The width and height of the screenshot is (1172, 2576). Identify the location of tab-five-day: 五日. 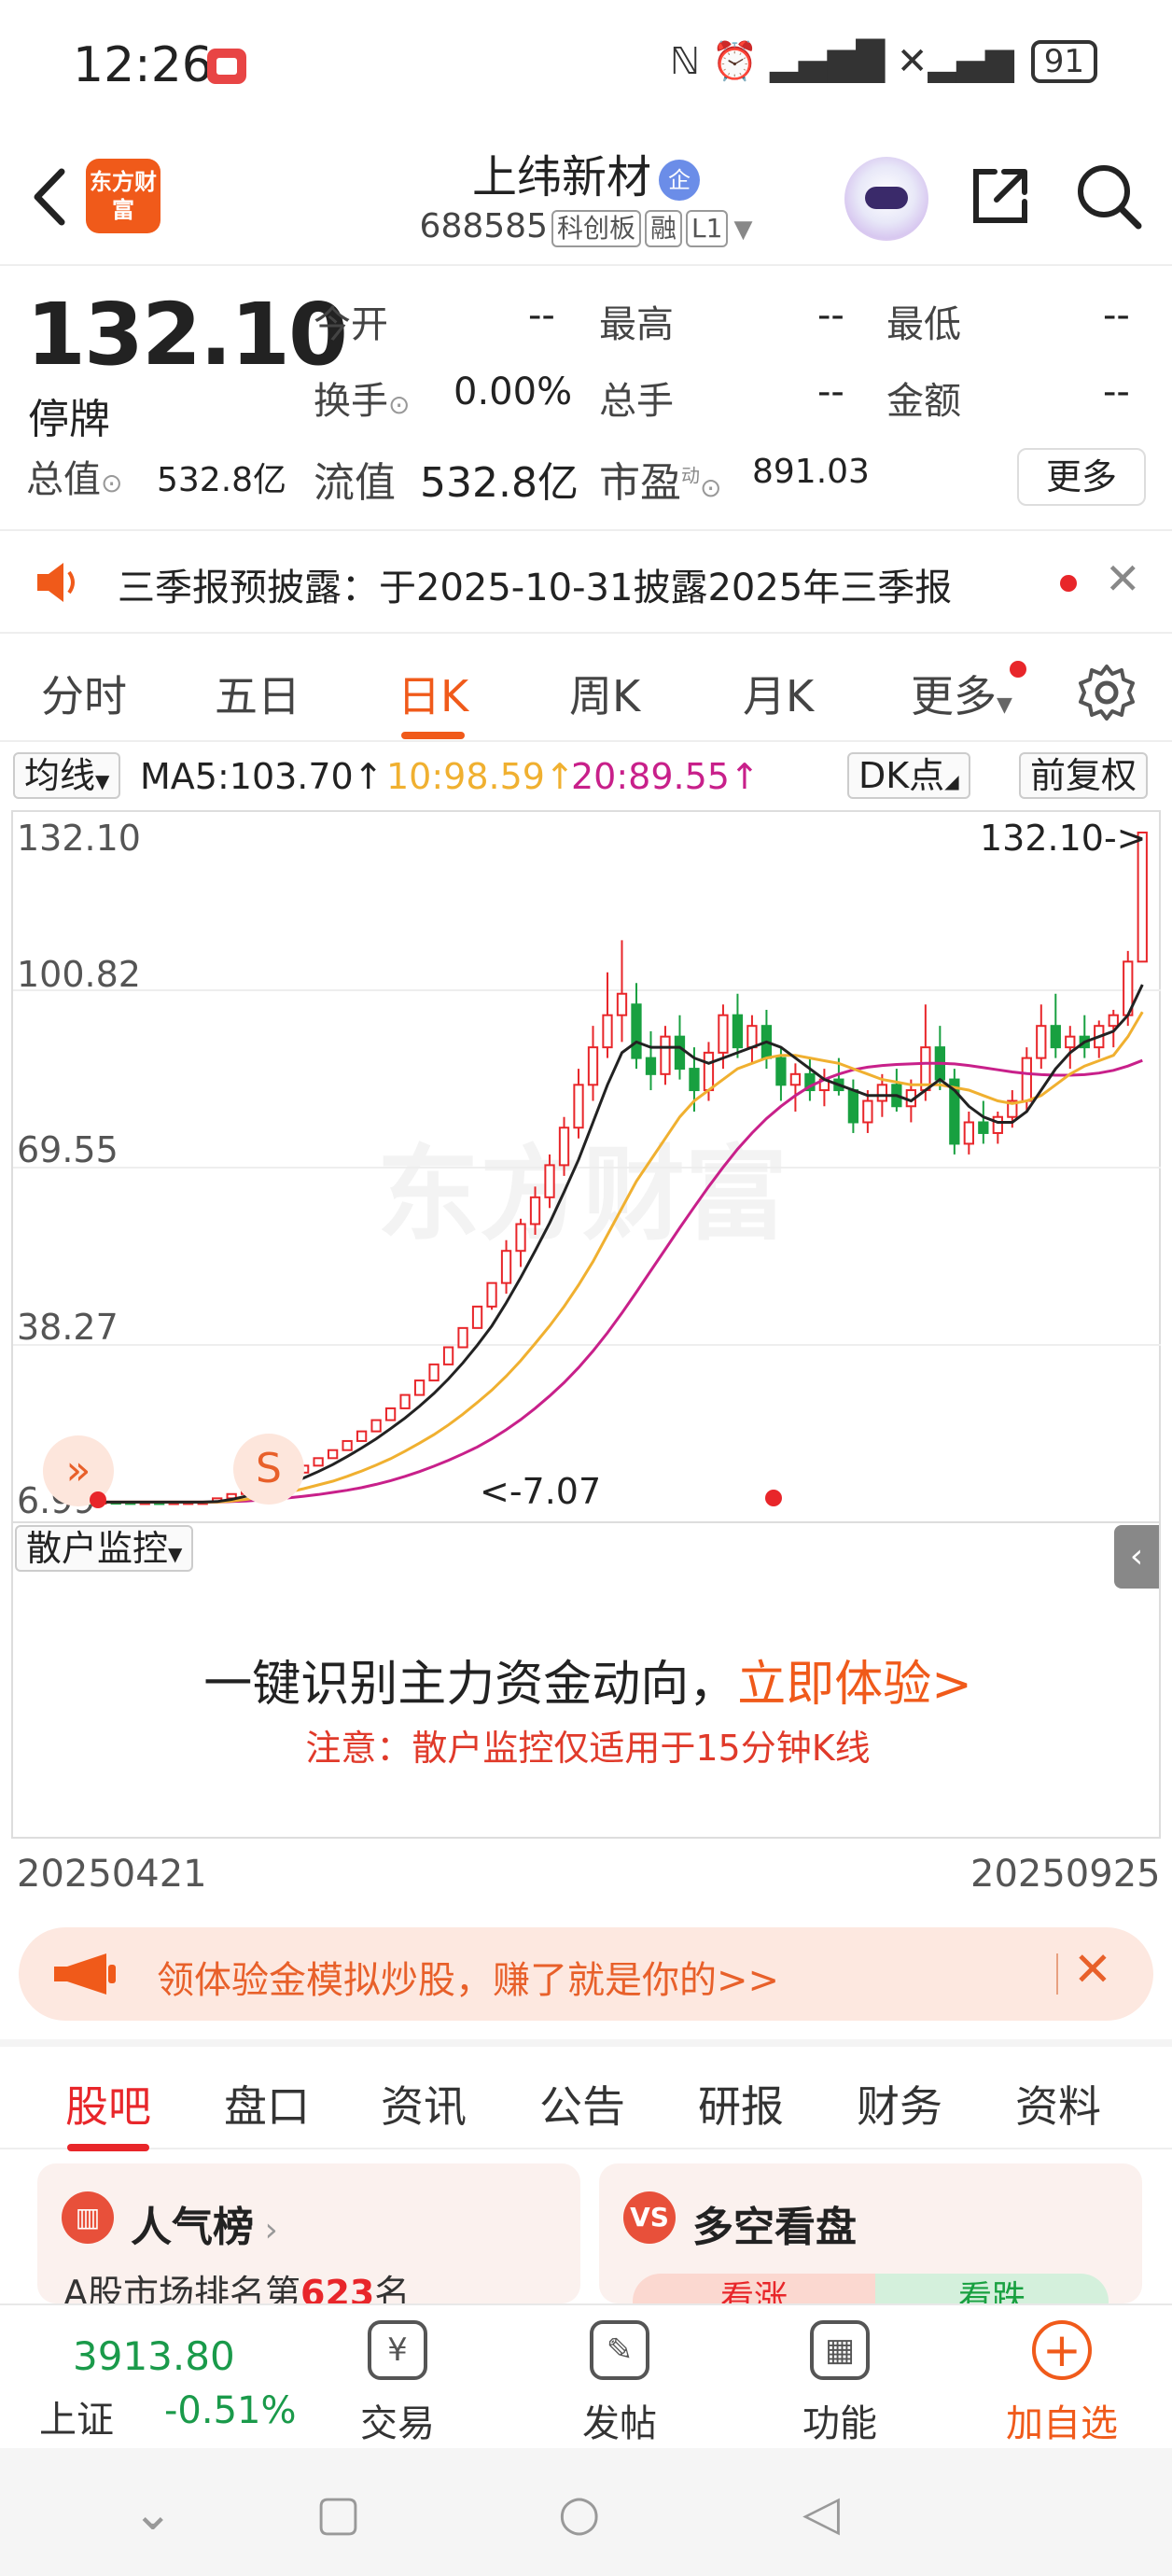
(257, 693).